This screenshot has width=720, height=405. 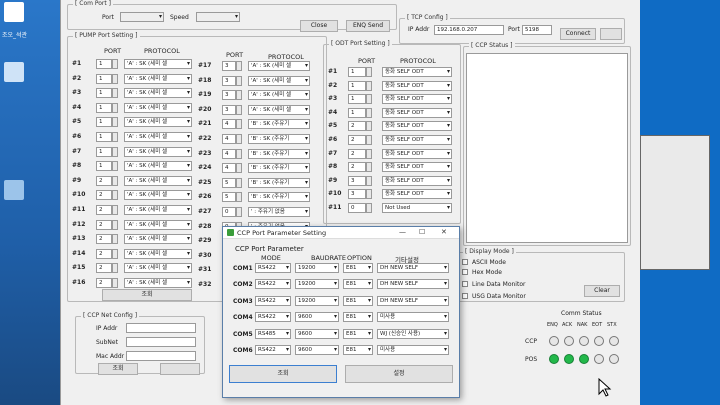 What do you see at coordinates (465, 284) in the screenshot?
I see `line-monitor-checkbox` at bounding box center [465, 284].